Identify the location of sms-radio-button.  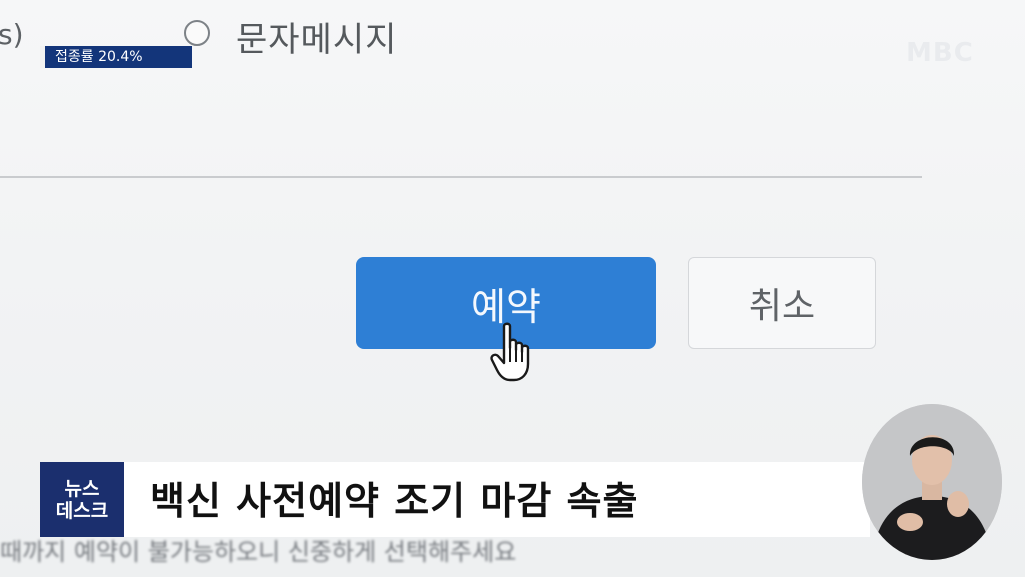
(197, 33).